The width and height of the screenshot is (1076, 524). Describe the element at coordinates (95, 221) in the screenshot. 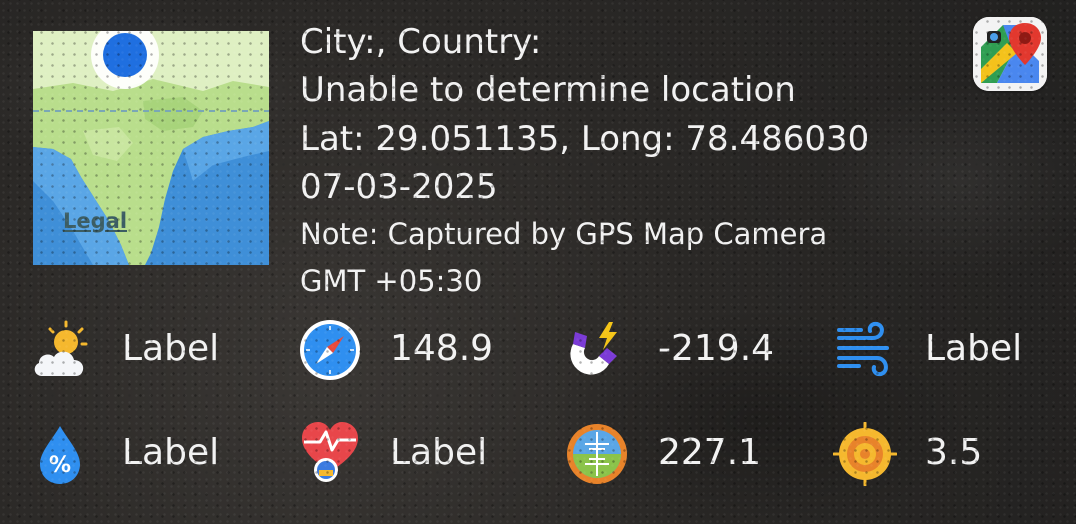

I see `map-legal-link: Legal` at that location.